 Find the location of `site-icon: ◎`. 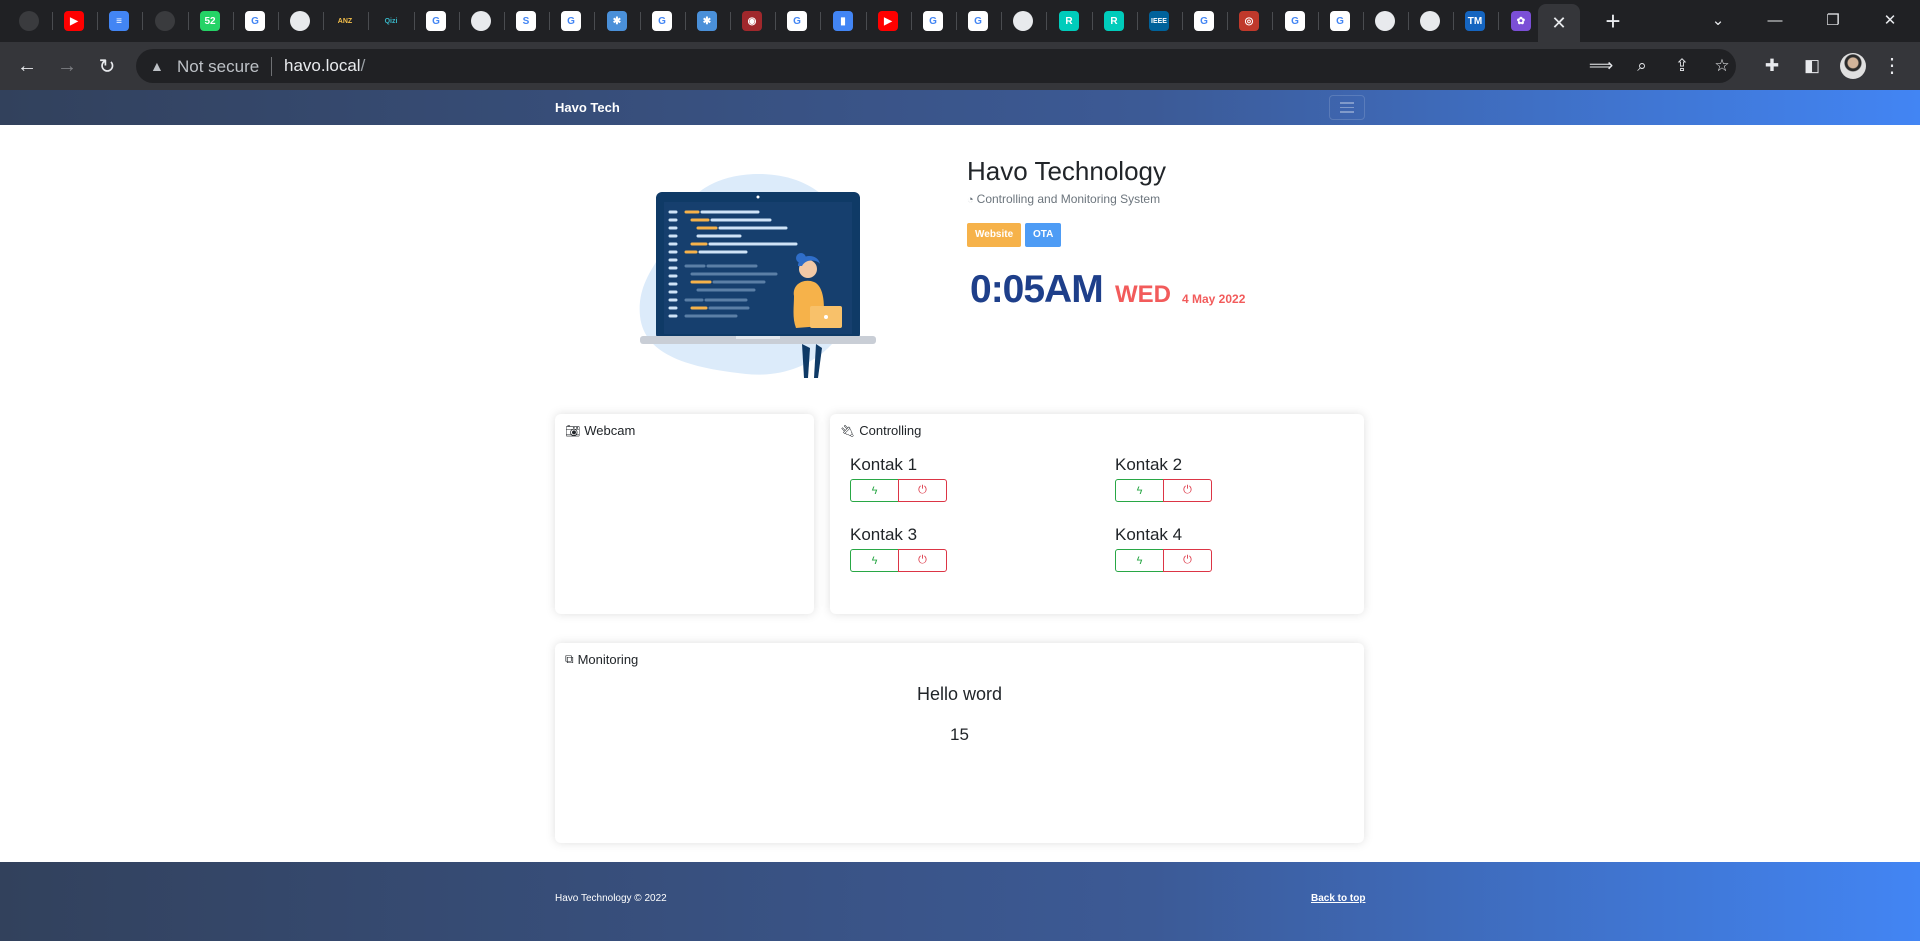

site-icon: ◎ is located at coordinates (1249, 21).